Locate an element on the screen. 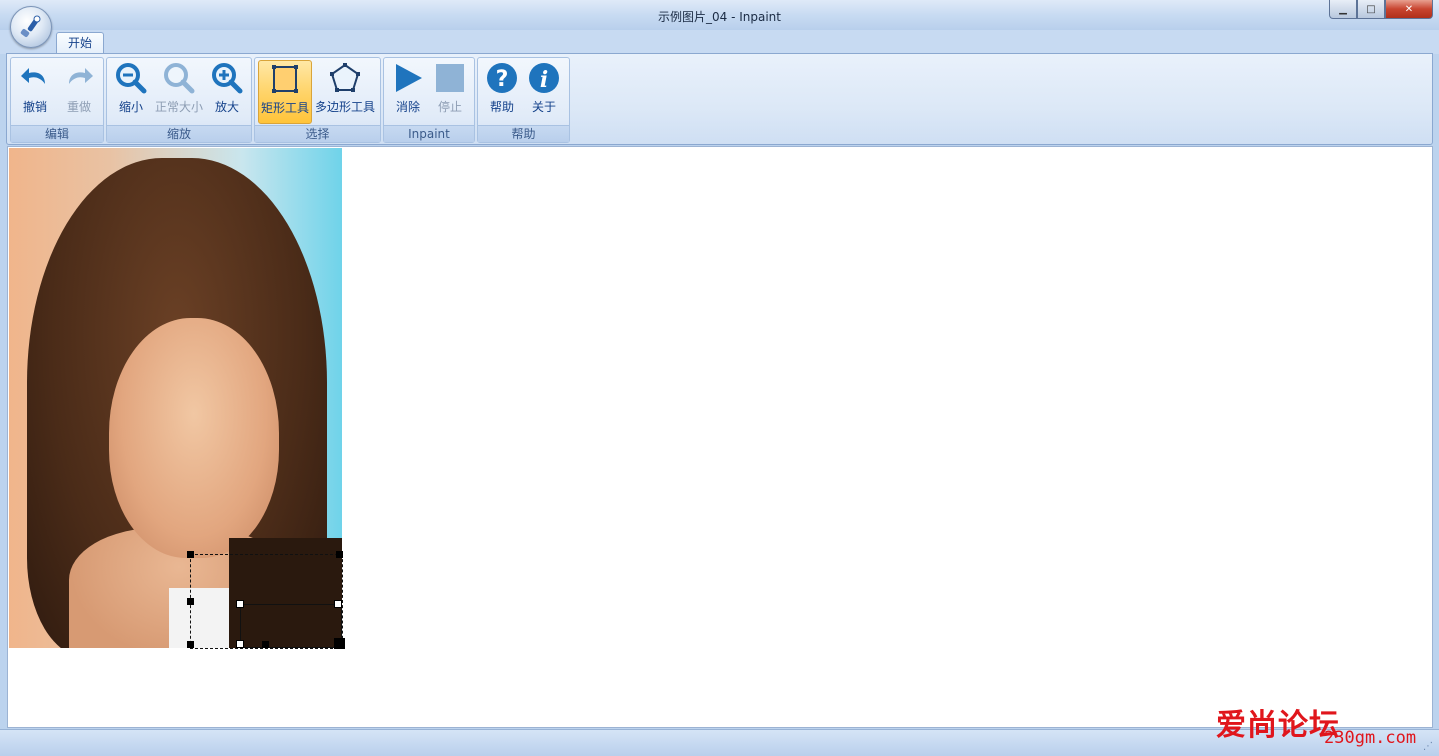 Image resolution: width=1439 pixels, height=756 pixels. watermark: 爱尚论坛 230gm.com is located at coordinates (1316, 724).